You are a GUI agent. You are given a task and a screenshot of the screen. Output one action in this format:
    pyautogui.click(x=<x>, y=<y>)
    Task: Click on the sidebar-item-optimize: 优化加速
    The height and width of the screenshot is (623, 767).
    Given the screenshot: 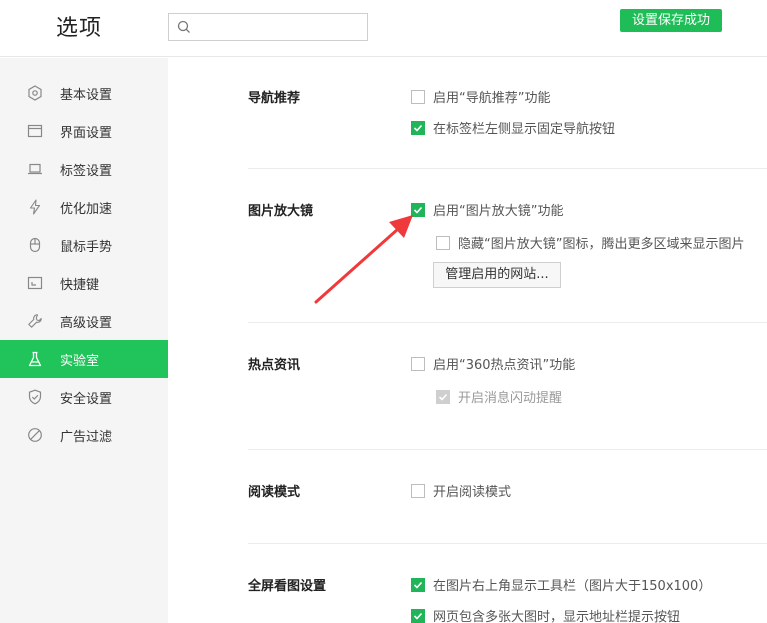 What is the action you would take?
    pyautogui.click(x=84, y=207)
    